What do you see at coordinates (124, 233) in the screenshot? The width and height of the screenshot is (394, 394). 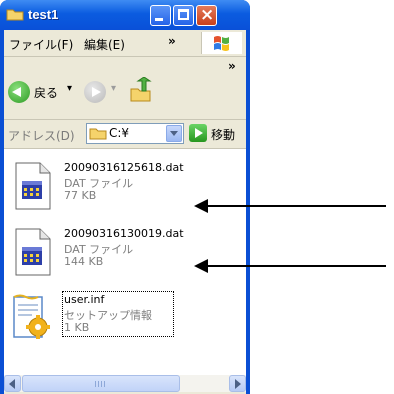 I see `file-name: 20090316130019.dat` at bounding box center [124, 233].